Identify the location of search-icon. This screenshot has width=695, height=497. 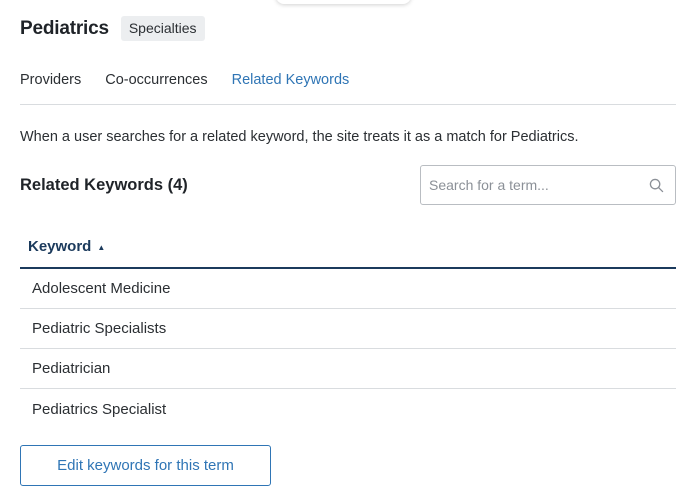
(656, 185).